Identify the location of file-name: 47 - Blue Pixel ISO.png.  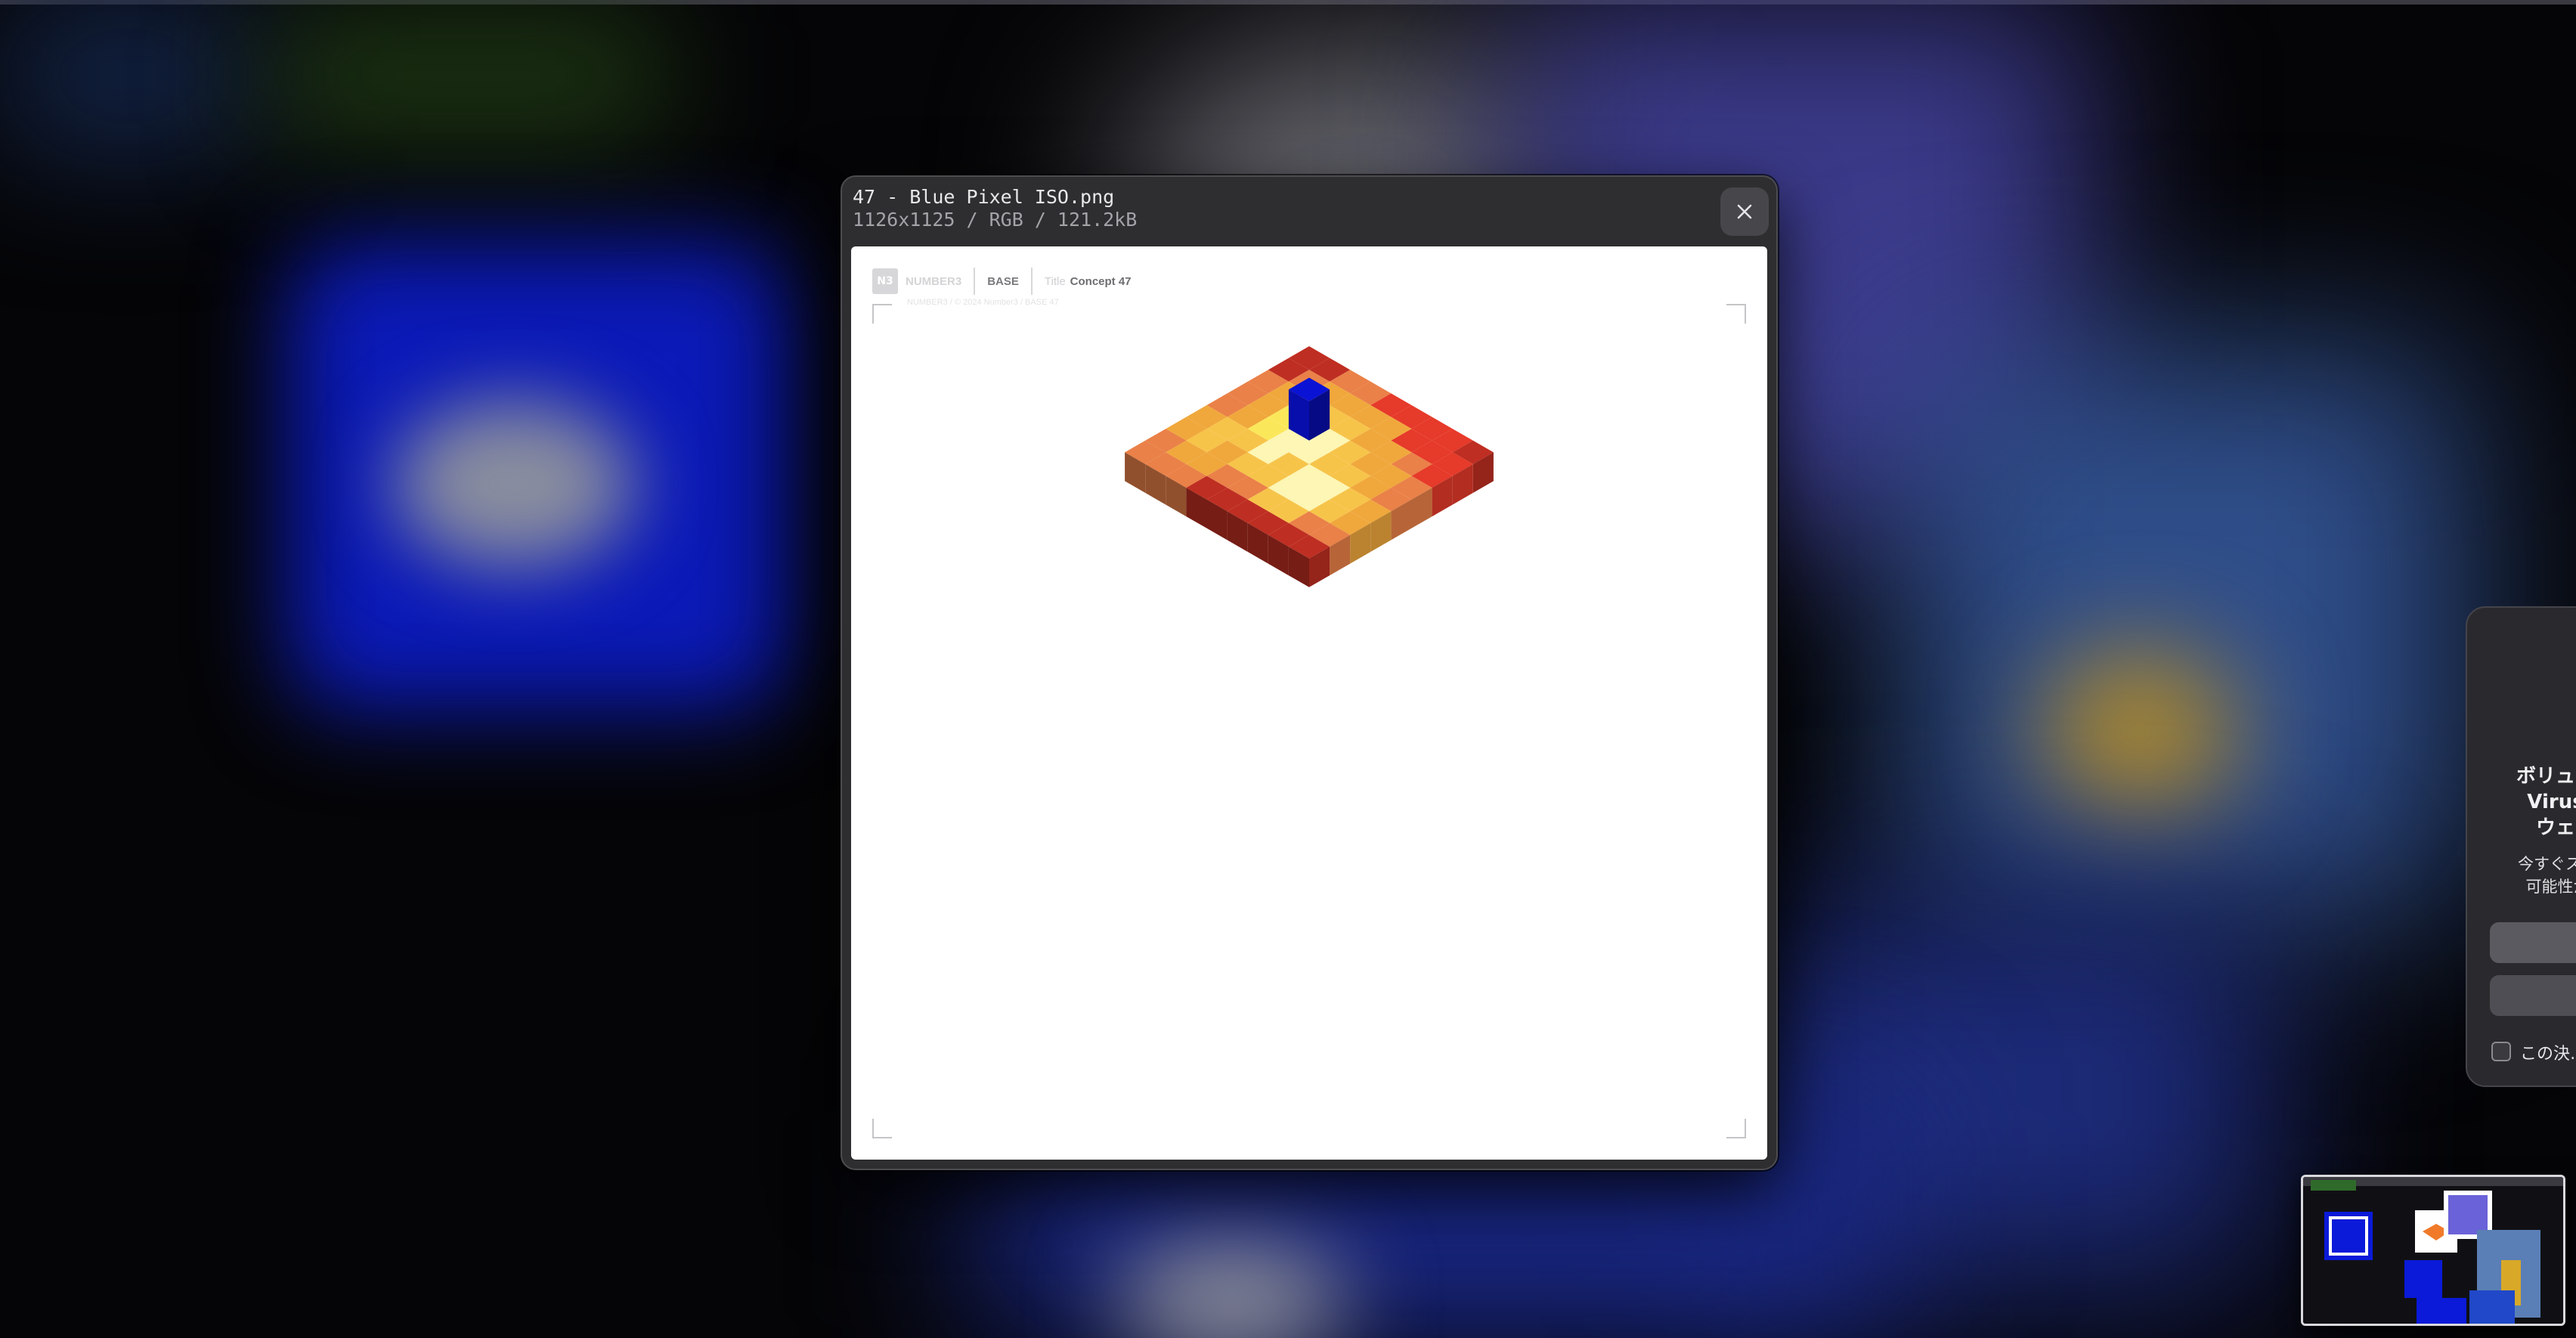
(984, 197).